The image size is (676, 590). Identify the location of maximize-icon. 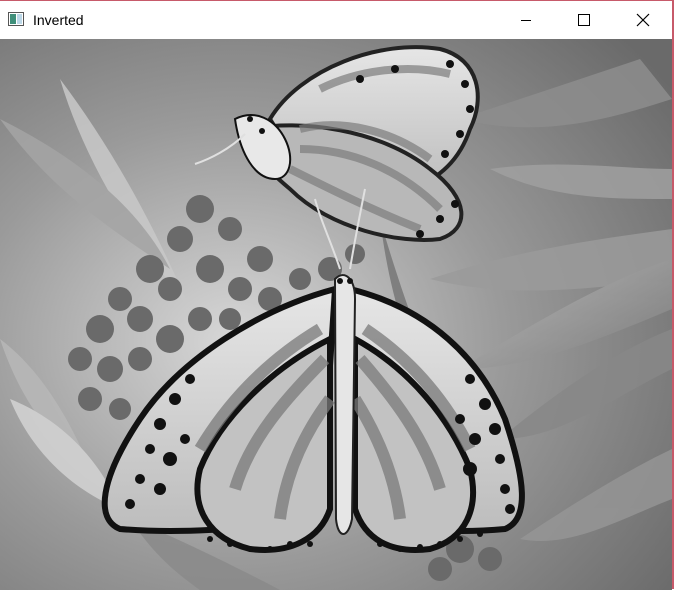
(584, 20).